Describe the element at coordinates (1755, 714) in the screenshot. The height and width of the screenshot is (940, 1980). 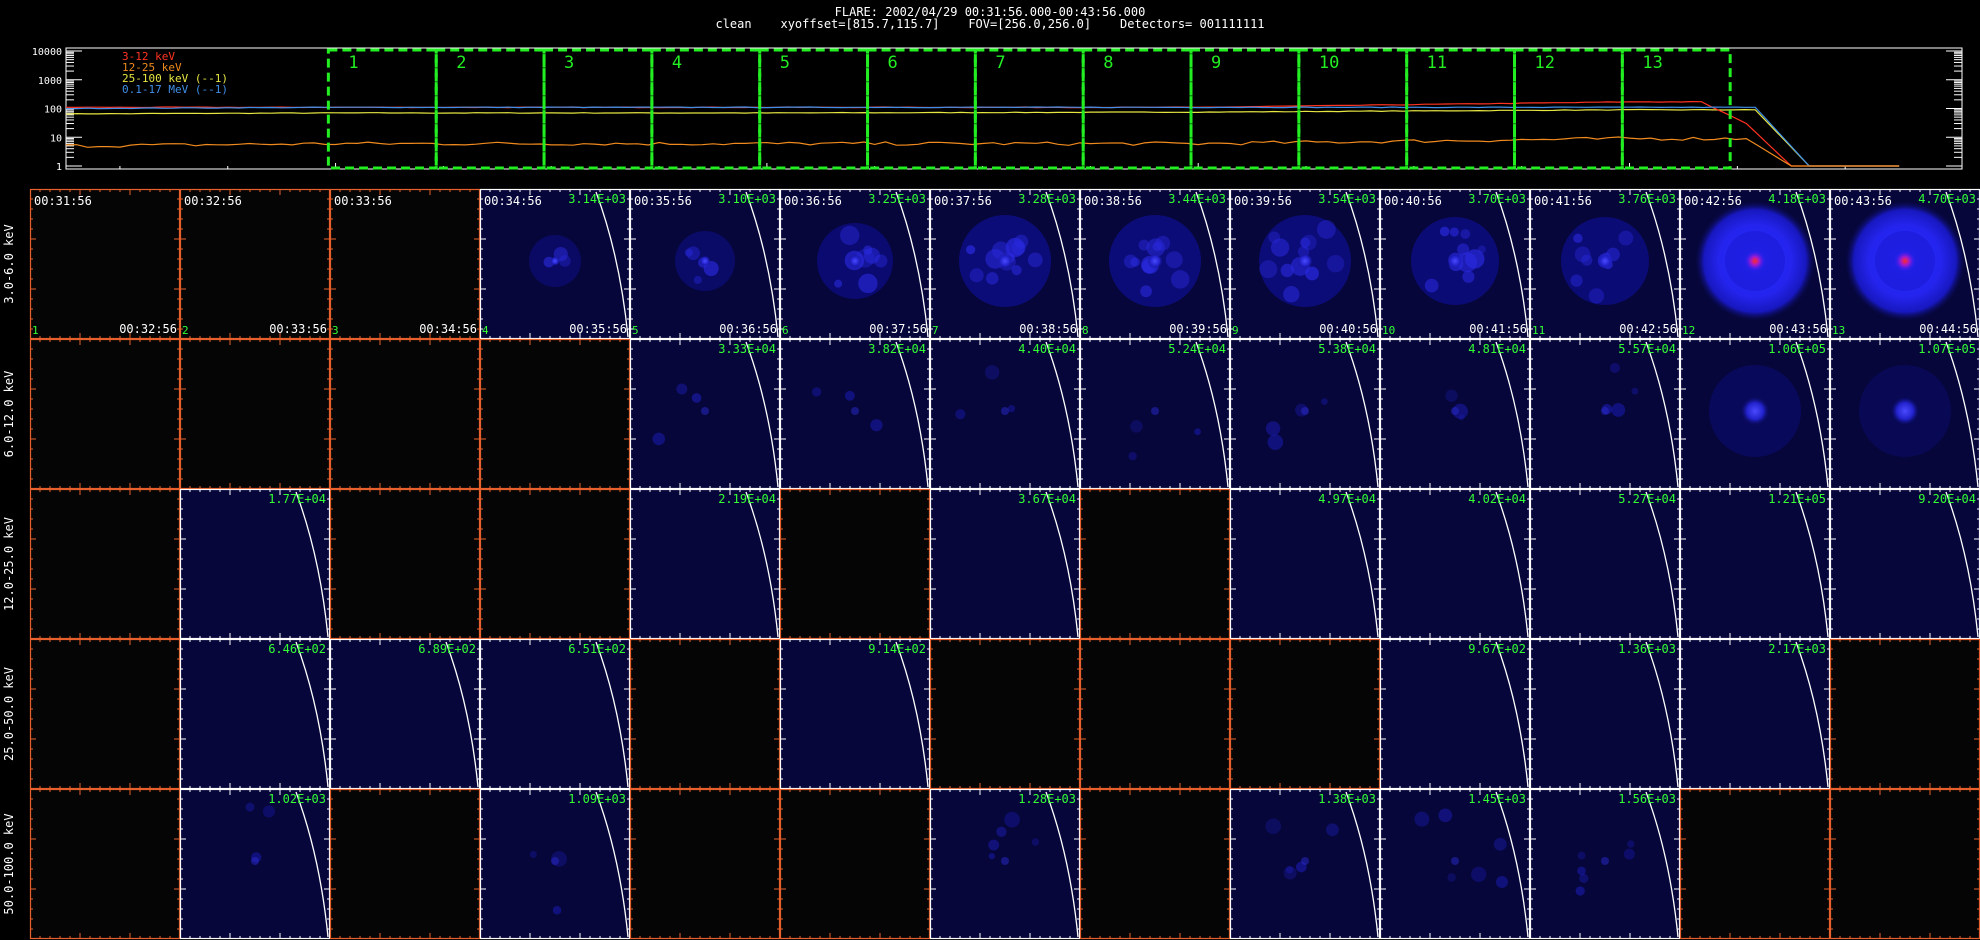
I see `image-cell: 2.17E+03` at that location.